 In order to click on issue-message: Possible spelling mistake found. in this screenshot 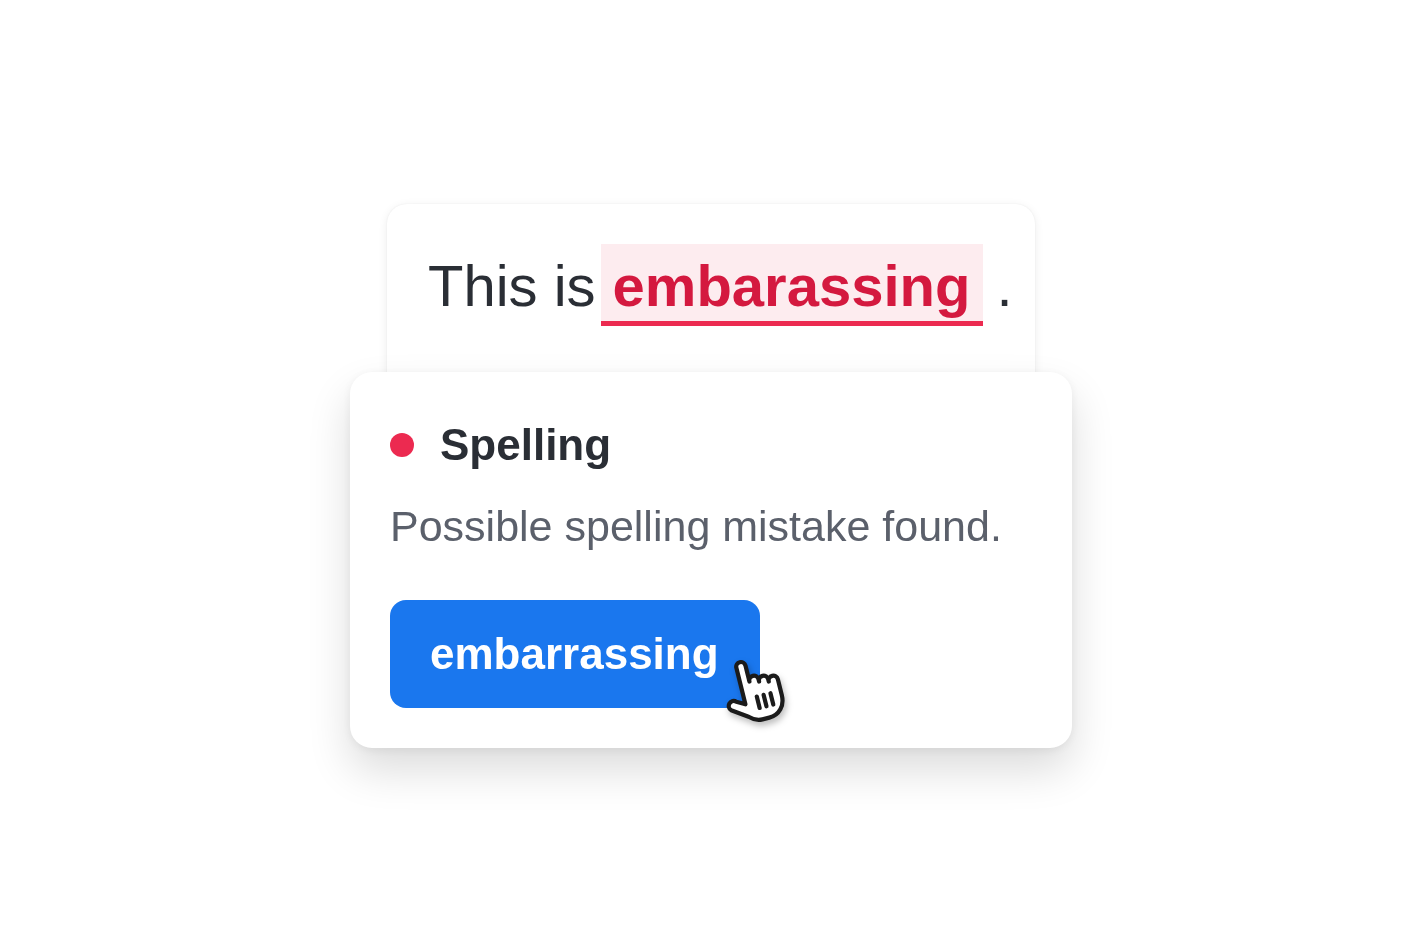, I will do `click(696, 526)`.